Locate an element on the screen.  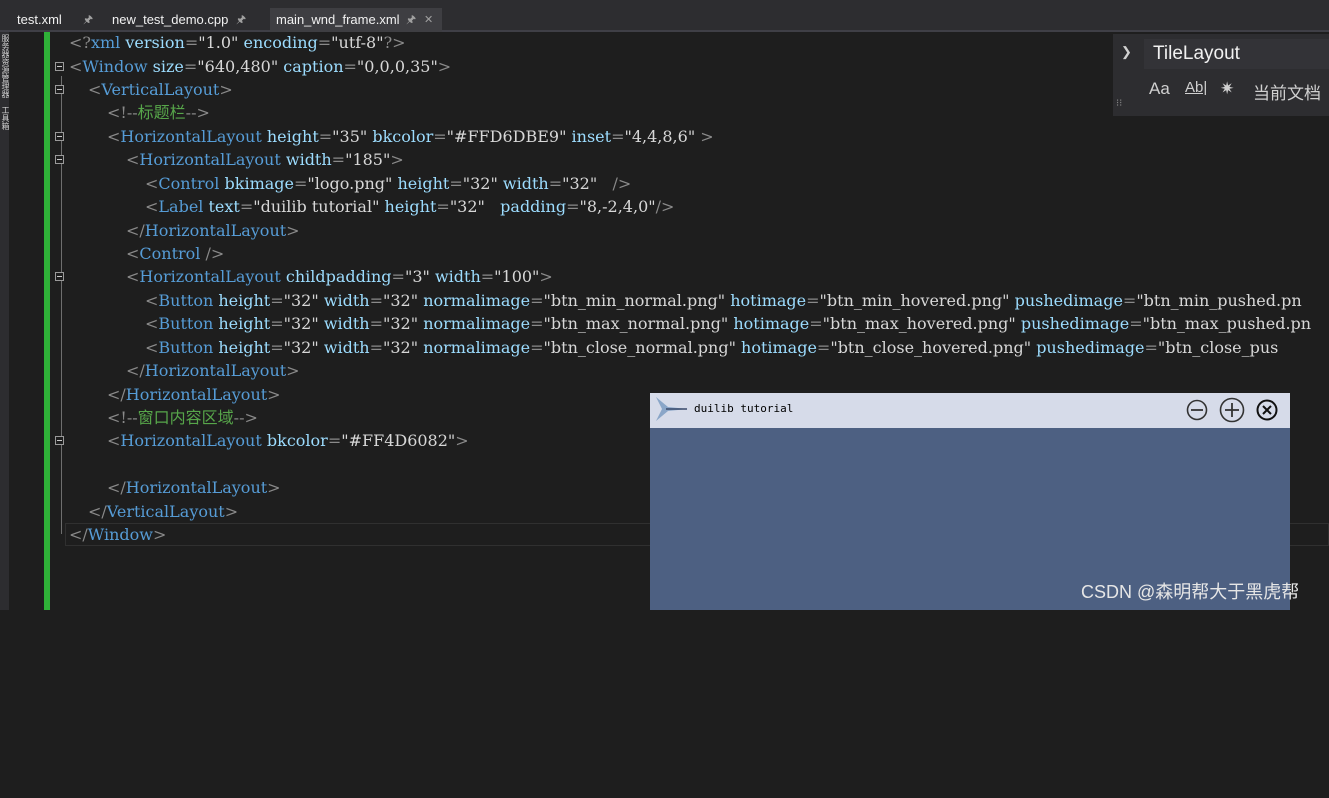
search-scope-label: 当前文档 is located at coordinates (1287, 91).